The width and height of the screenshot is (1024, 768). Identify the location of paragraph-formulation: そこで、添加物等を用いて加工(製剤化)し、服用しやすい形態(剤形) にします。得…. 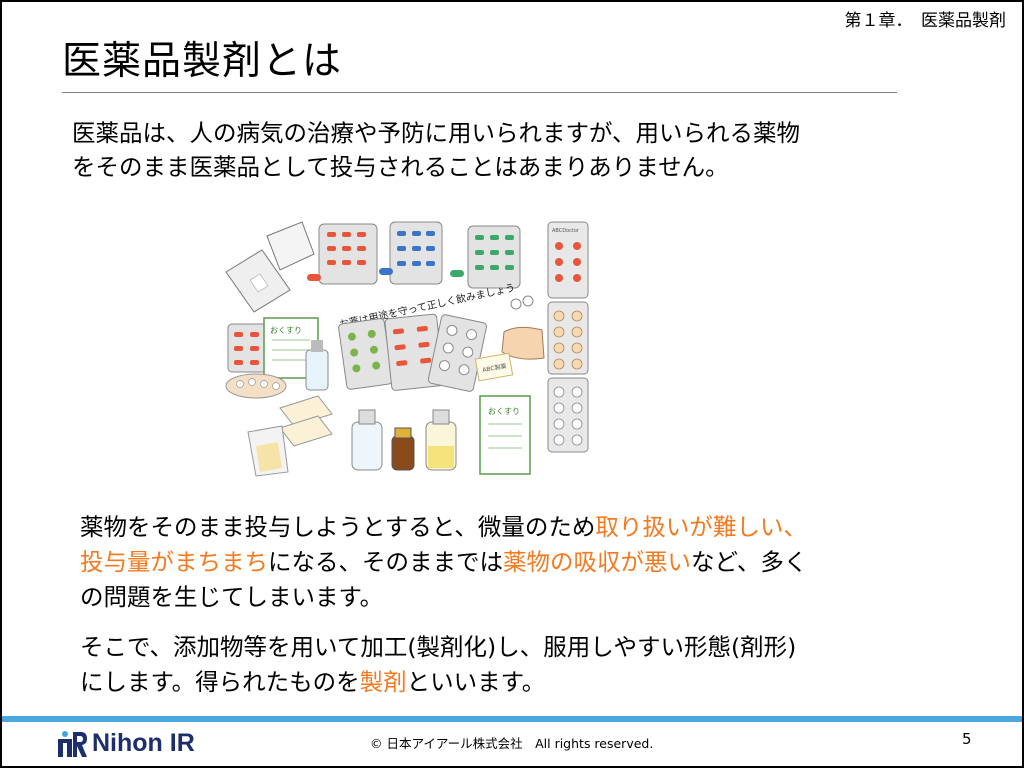
(535, 665).